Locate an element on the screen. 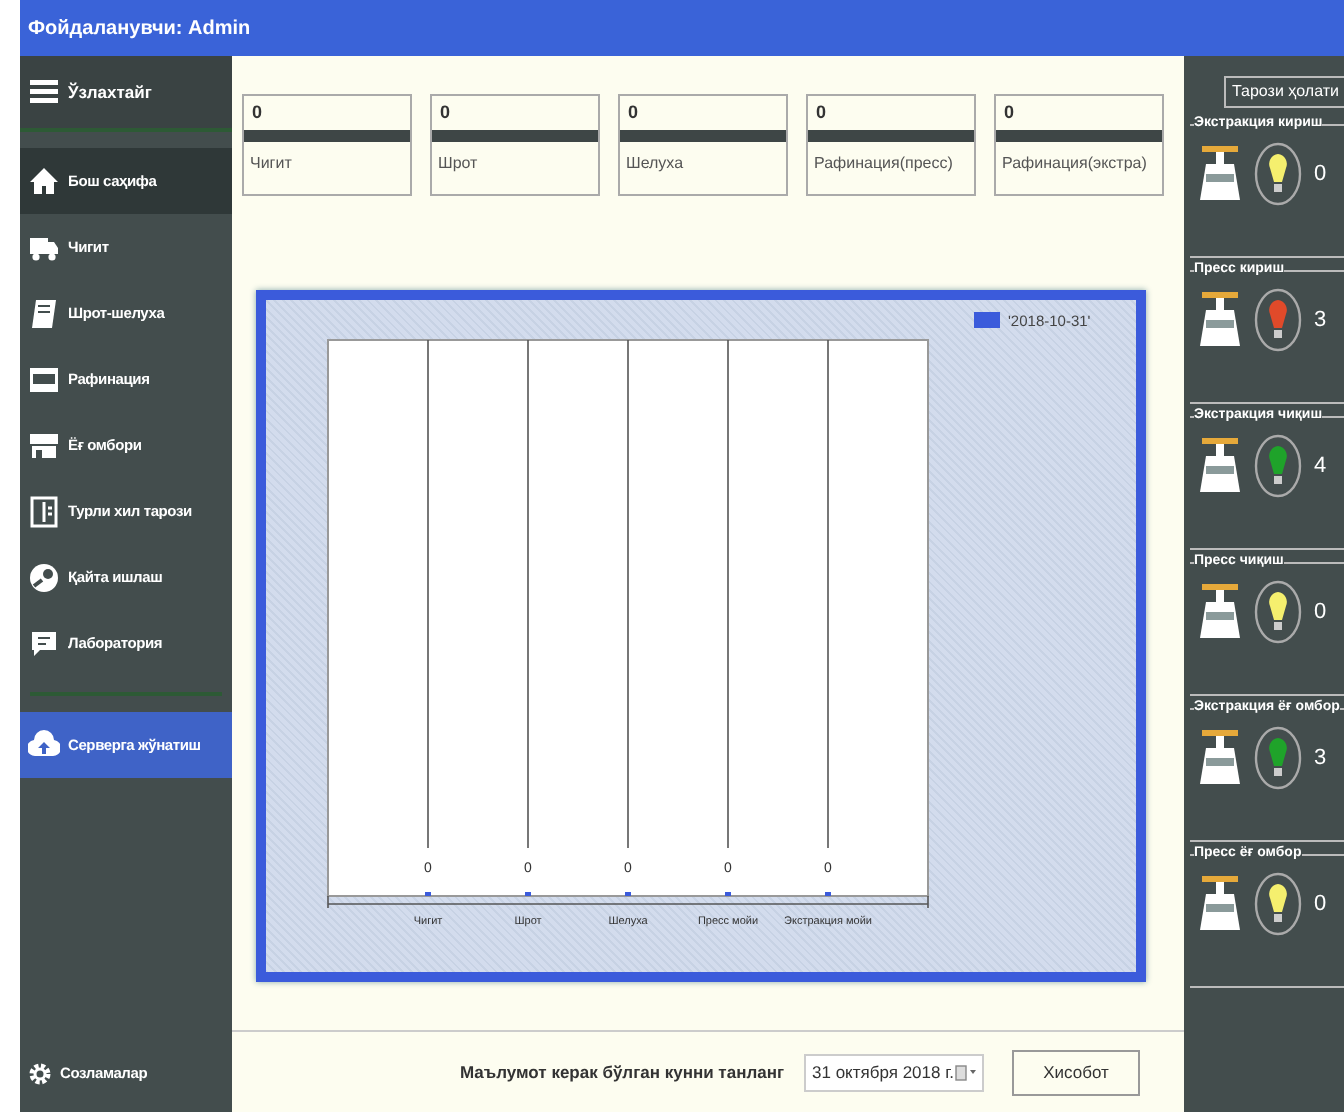 This screenshot has width=1344, height=1112. menu-icon is located at coordinates (44, 92).